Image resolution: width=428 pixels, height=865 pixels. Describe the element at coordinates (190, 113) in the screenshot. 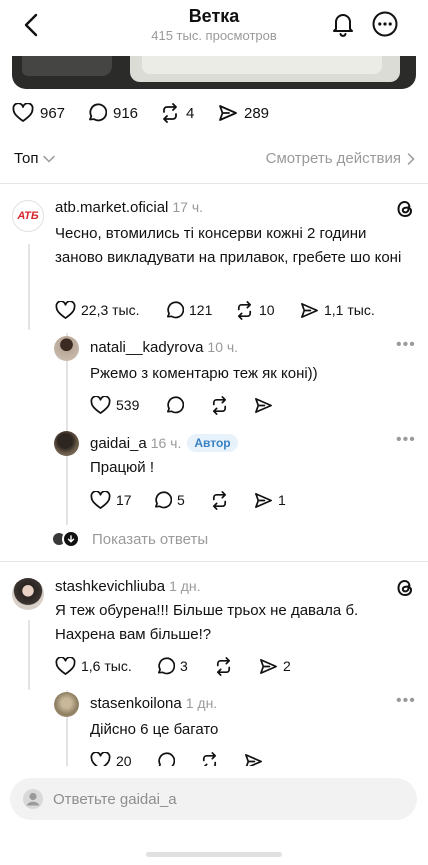

I see `post-repost-count: 4` at that location.